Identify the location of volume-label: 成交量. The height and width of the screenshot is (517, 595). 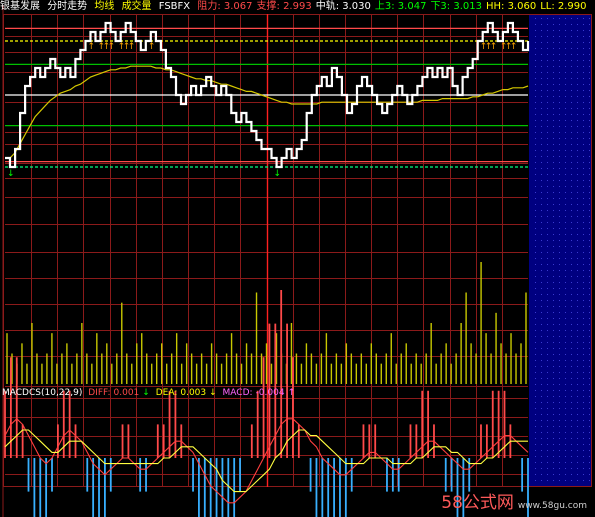
(137, 6).